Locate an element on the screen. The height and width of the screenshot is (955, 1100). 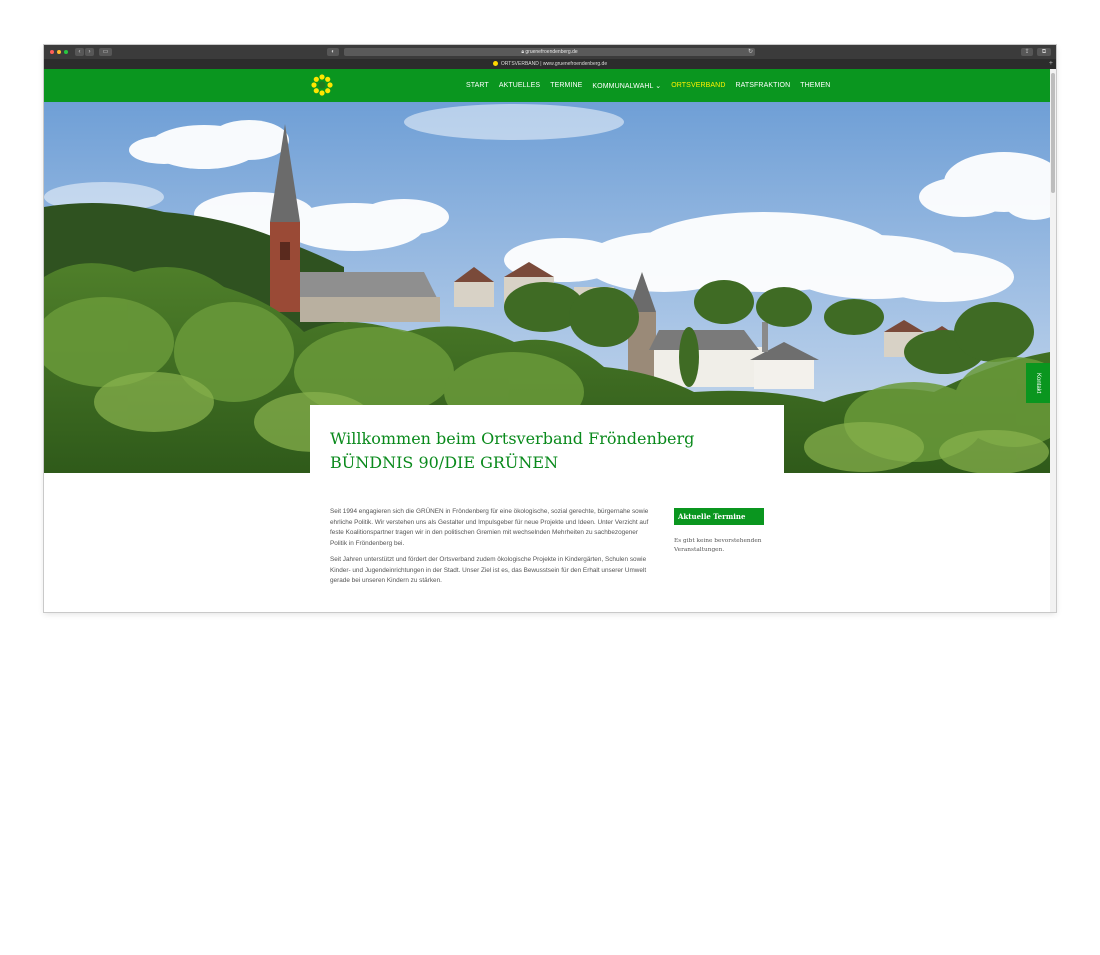
address-url: gruenefroendenberg.de is located at coordinates (551, 52).